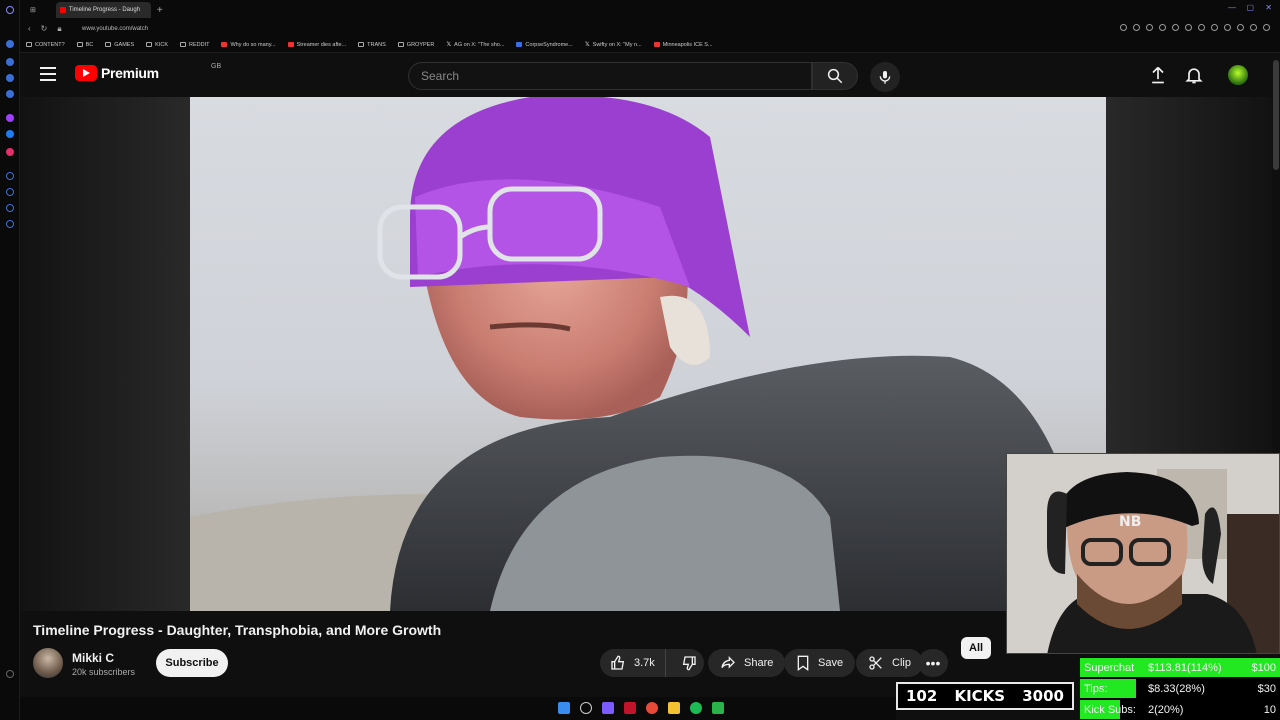 Image resolution: width=1280 pixels, height=720 pixels. I want to click on maximize-icon: ▢, so click(1250, 7).